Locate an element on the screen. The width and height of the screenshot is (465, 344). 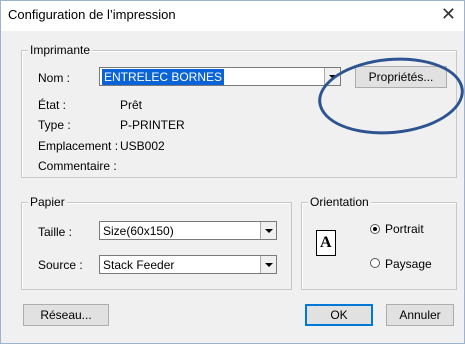
orientation-group-legend: Orientation is located at coordinates (339, 202).